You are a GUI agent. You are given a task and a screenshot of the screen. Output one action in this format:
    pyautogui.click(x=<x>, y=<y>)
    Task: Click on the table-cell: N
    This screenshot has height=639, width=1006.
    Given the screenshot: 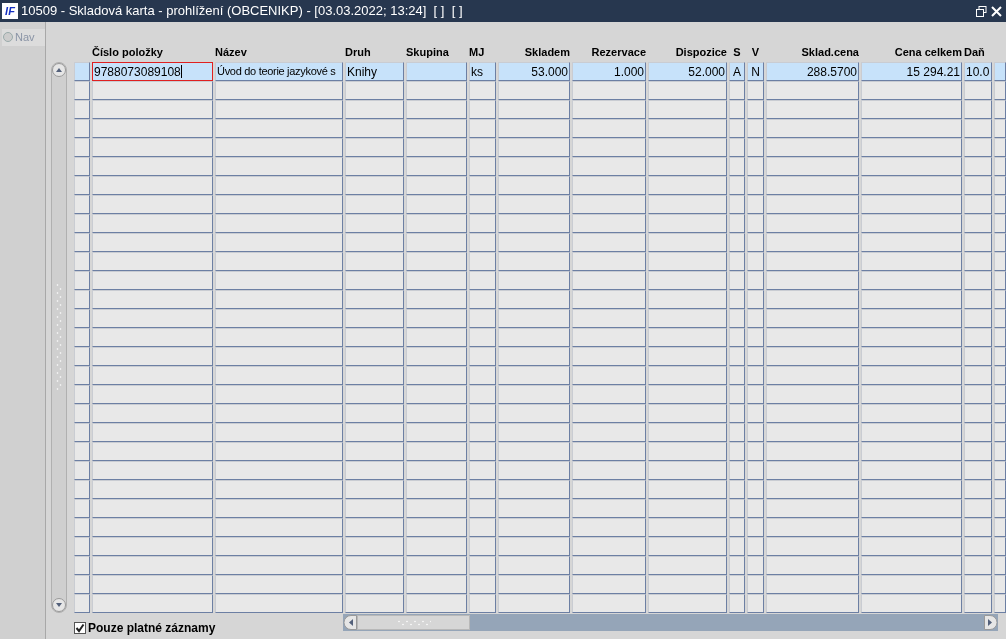 What is the action you would take?
    pyautogui.click(x=755, y=71)
    